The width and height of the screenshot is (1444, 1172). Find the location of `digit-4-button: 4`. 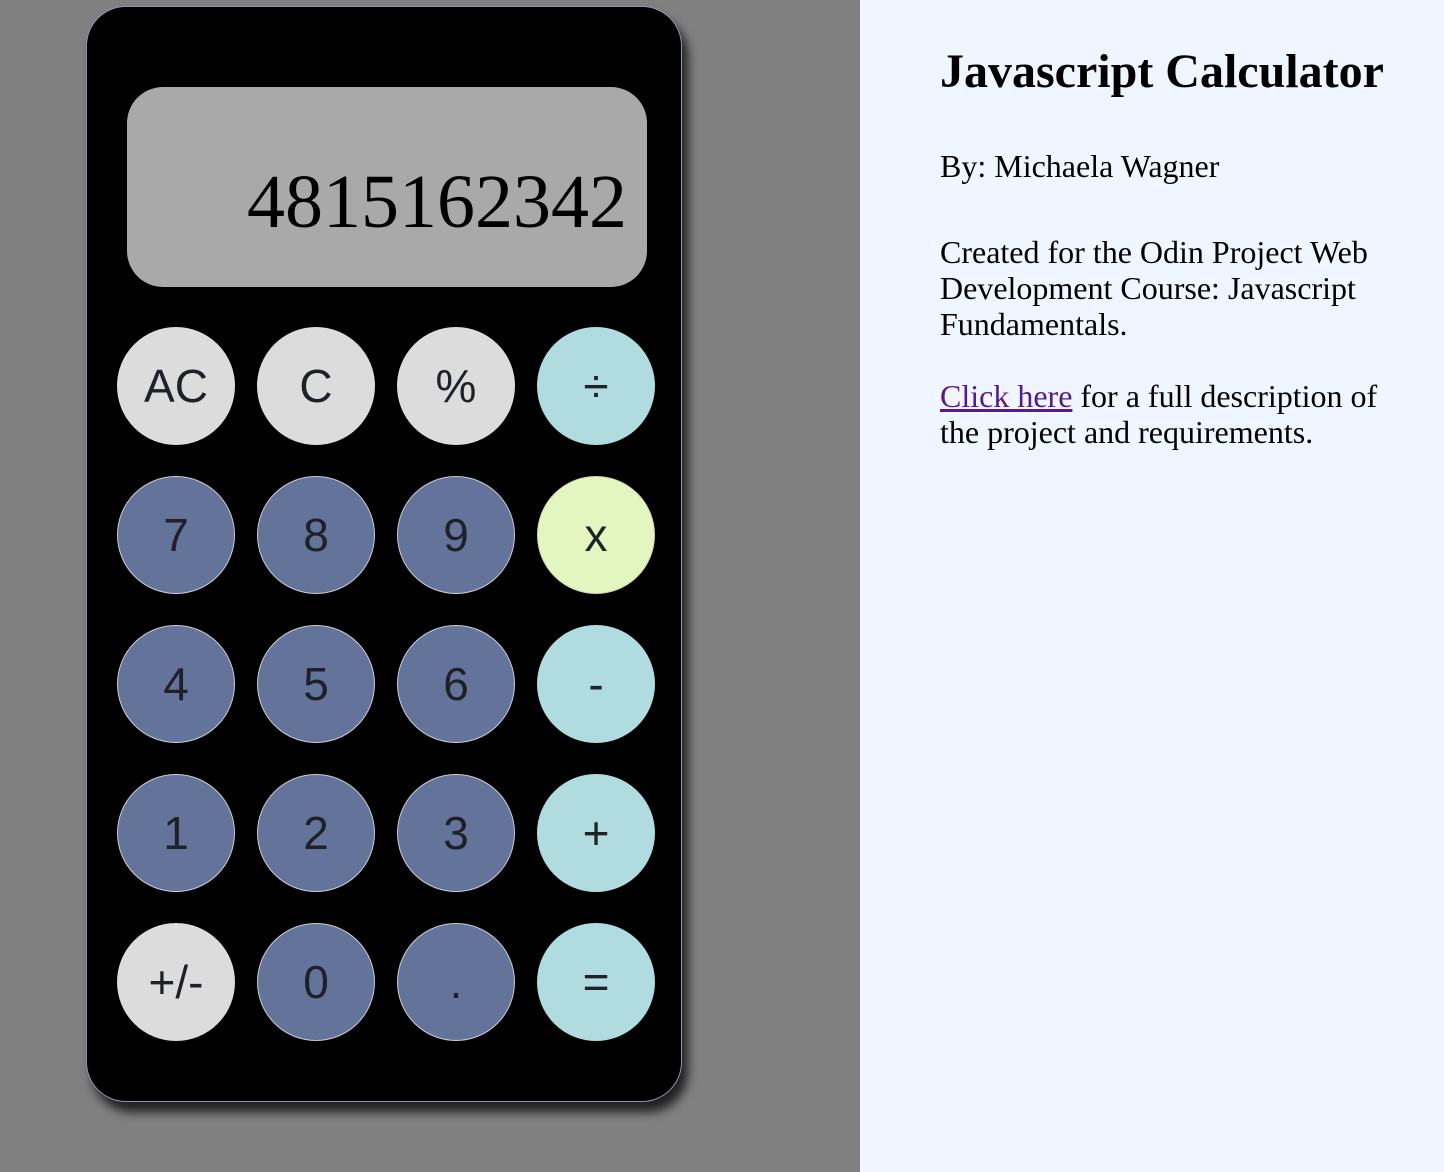

digit-4-button: 4 is located at coordinates (176, 684).